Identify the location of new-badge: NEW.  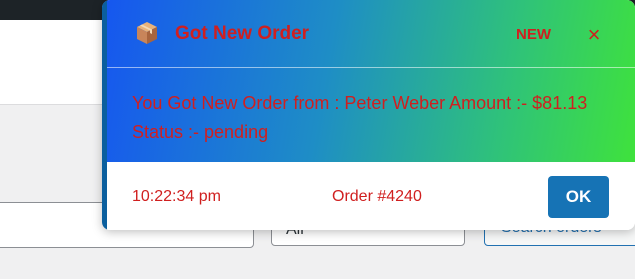
(533, 34).